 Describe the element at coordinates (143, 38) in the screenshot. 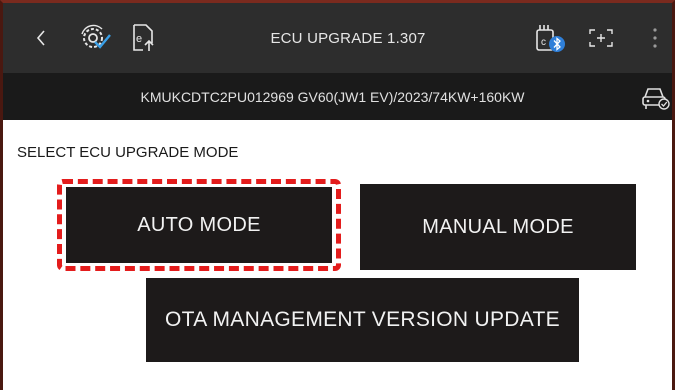

I see `ecu-upload-icon: e` at that location.